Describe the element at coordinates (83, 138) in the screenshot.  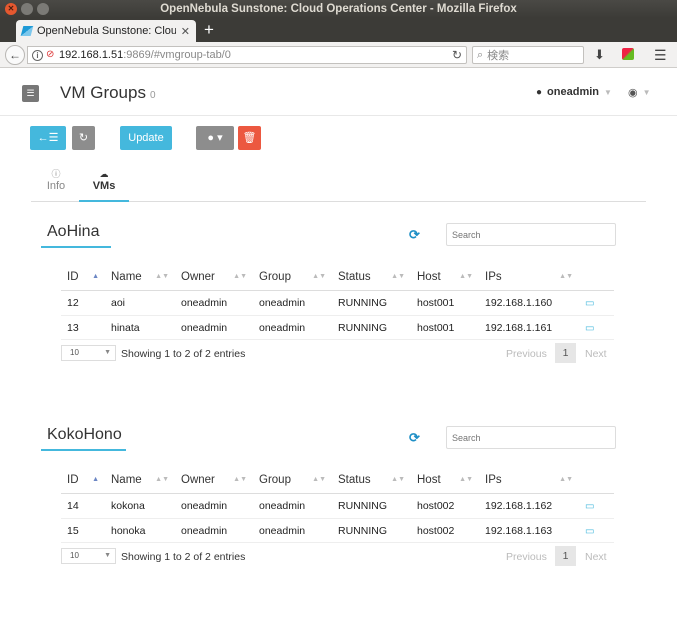
I see `refresh-button: ↻` at that location.